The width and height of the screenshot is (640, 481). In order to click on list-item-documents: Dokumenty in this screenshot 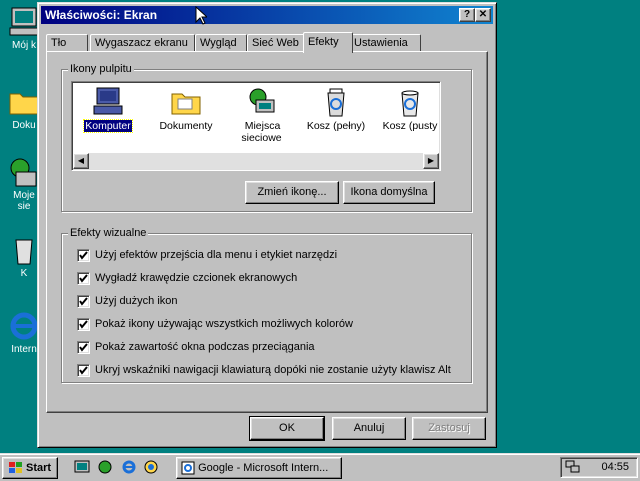, I will do `click(186, 109)`.